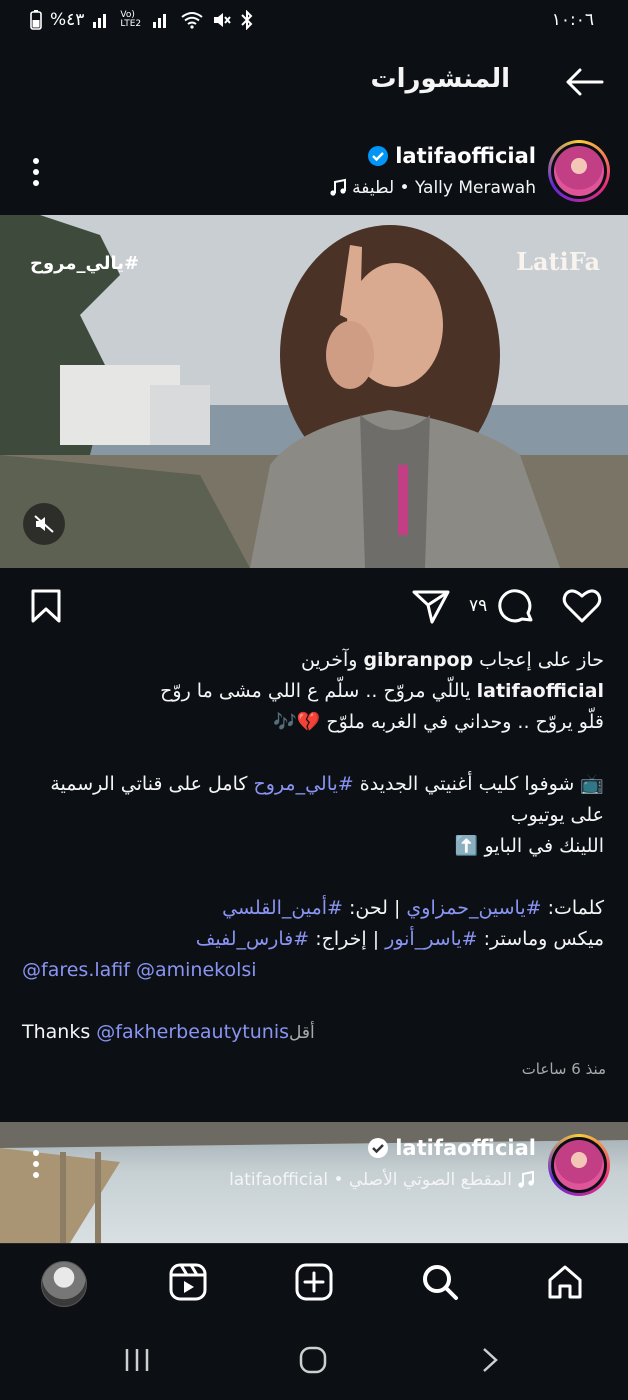  Describe the element at coordinates (152, 784) in the screenshot. I see `caption-text-3b: كامل على قناتي الرسمية` at that location.